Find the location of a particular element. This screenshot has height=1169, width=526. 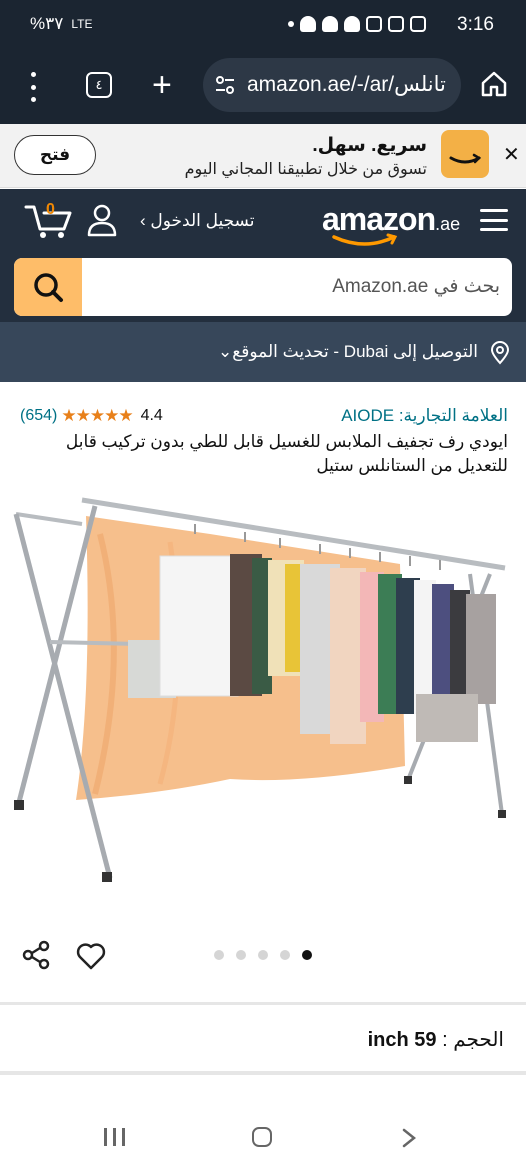

home-icon is located at coordinates (494, 84).